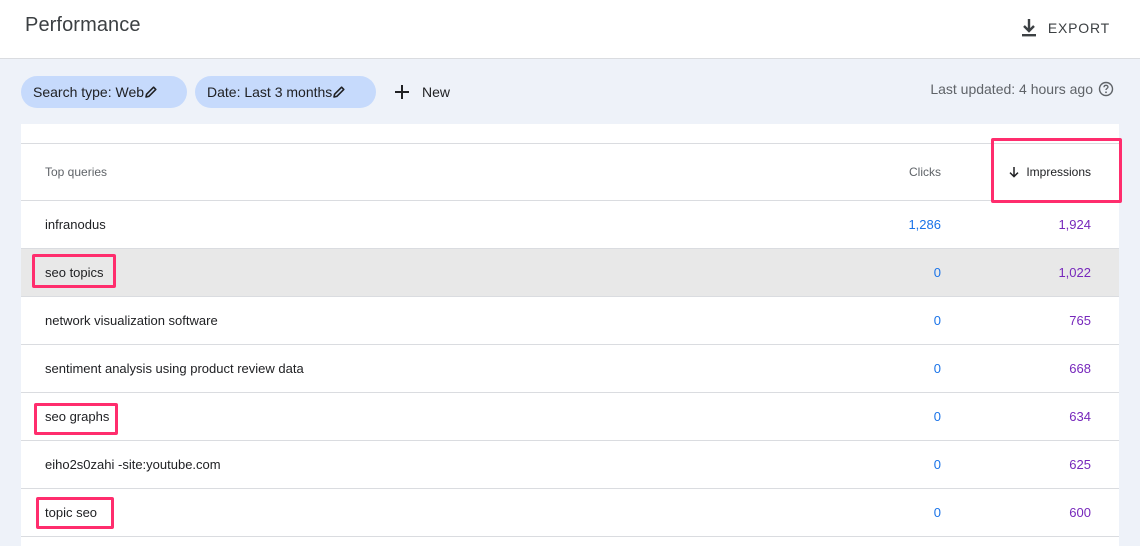 The width and height of the screenshot is (1140, 546). I want to click on new-filter-label: New, so click(436, 92).